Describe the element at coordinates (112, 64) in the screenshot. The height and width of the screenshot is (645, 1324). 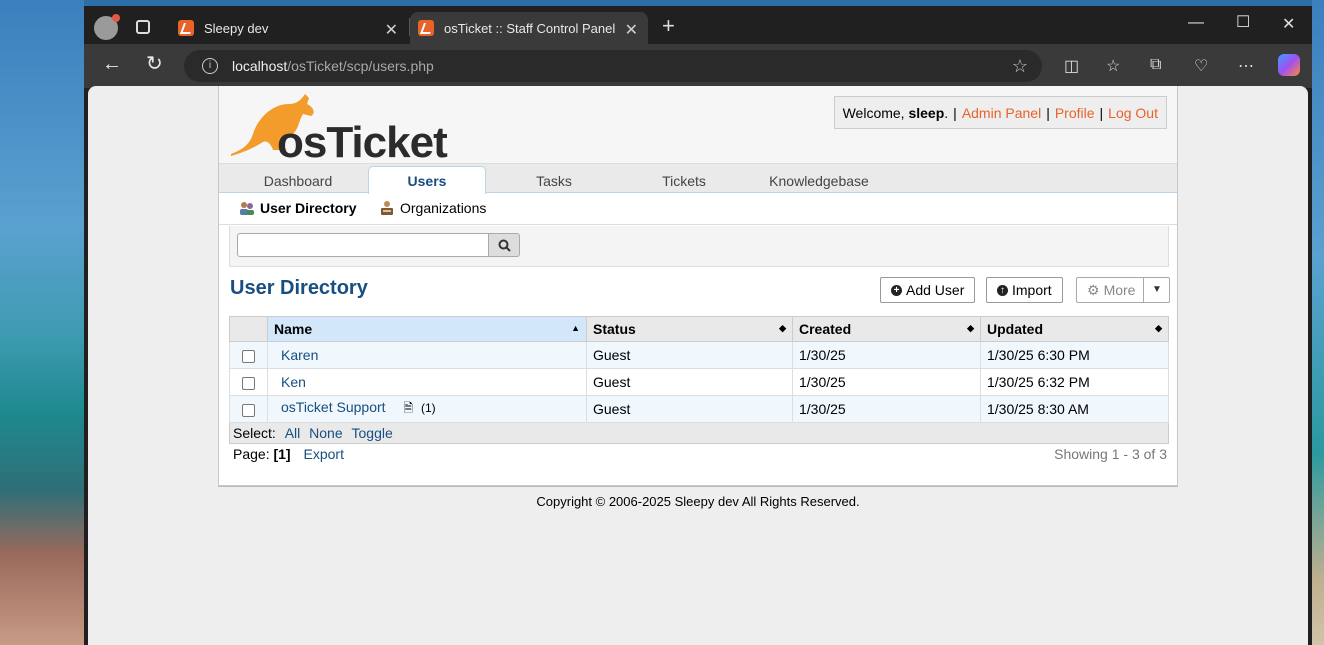
I see `back-icon: ←` at that location.